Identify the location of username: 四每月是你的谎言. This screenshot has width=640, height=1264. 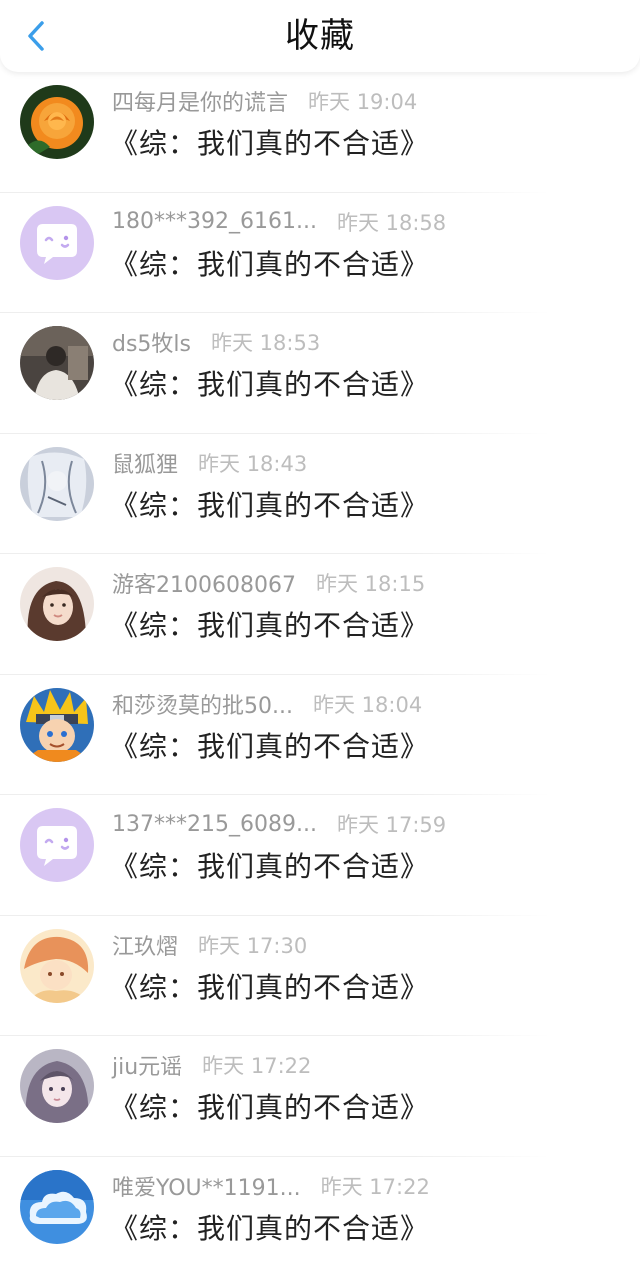
(200, 101).